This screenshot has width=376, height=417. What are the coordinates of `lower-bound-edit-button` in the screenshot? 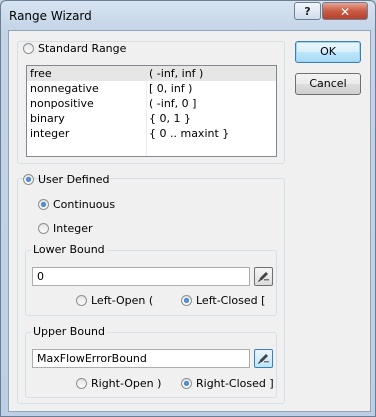 It's located at (263, 276).